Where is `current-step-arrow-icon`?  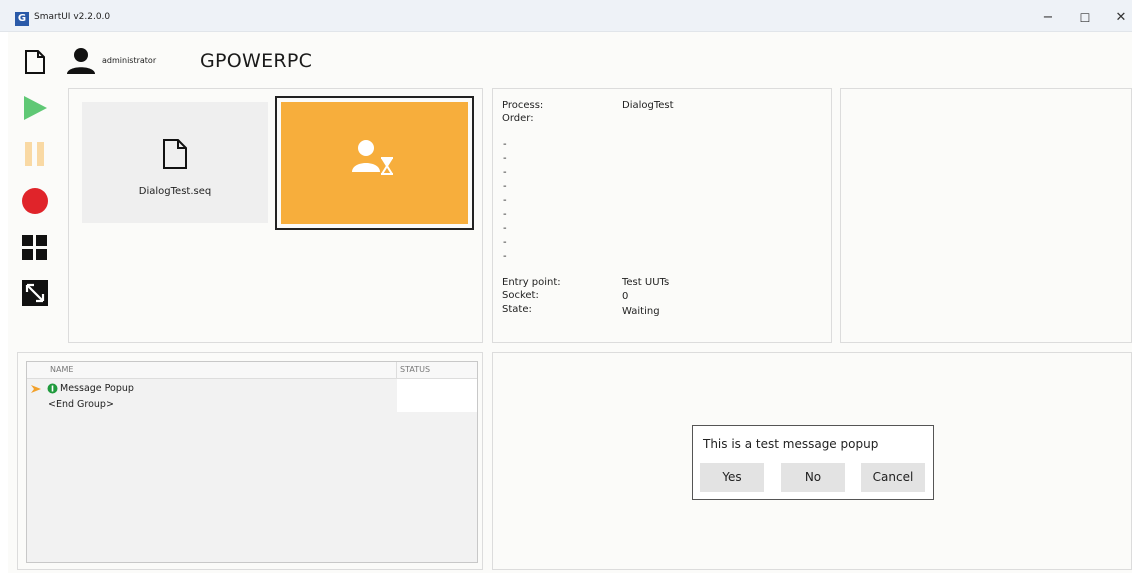
current-step-arrow-icon is located at coordinates (36, 389).